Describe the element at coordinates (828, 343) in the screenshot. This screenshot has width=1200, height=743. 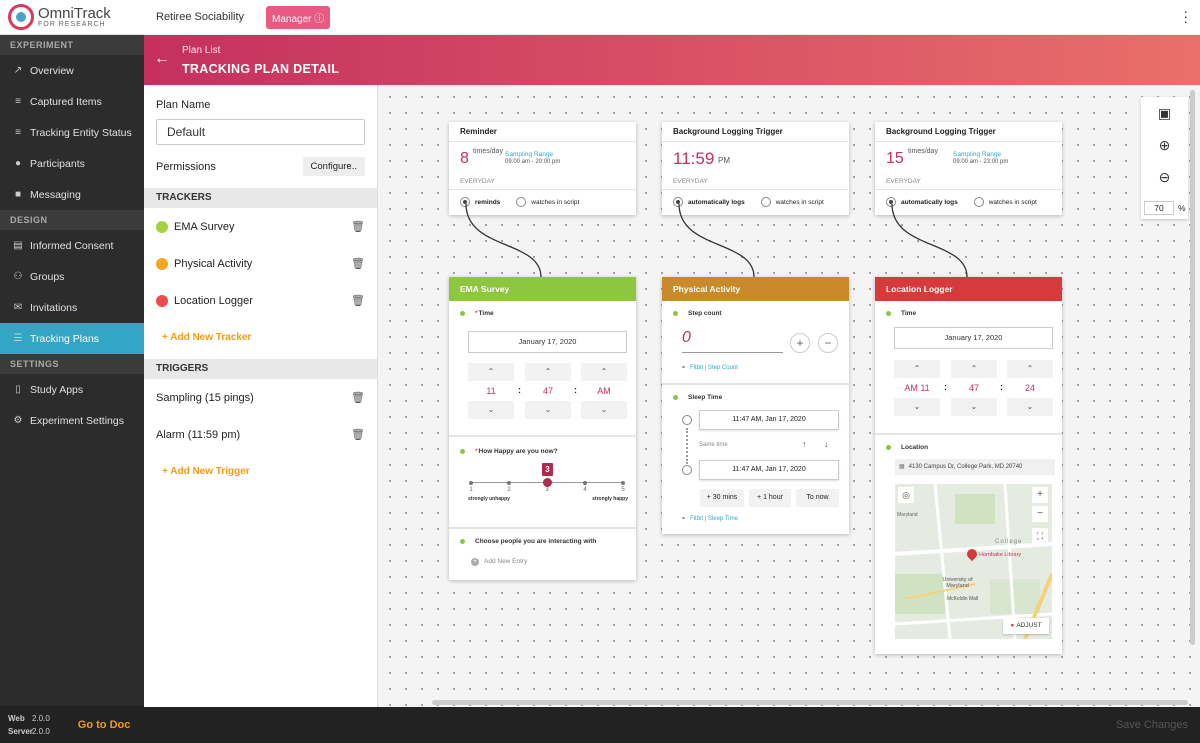
I see `decrement-icon: −` at that location.